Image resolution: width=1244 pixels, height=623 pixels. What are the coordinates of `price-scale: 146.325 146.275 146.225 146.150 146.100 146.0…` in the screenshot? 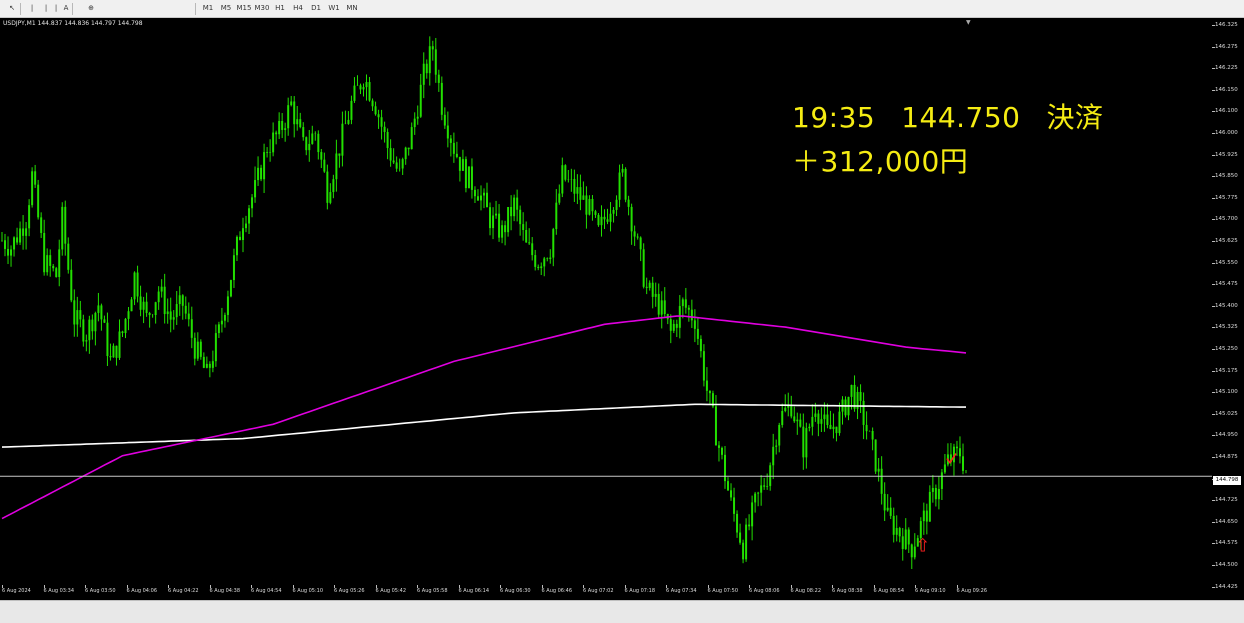 It's located at (1228, 307).